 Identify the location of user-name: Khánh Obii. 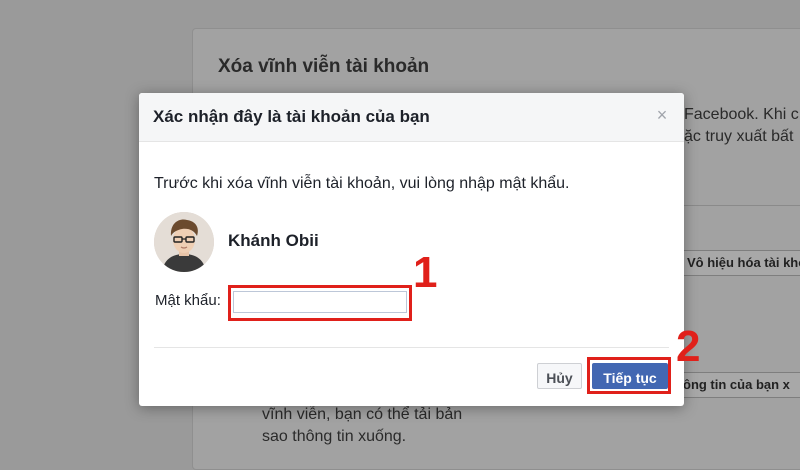
(273, 240).